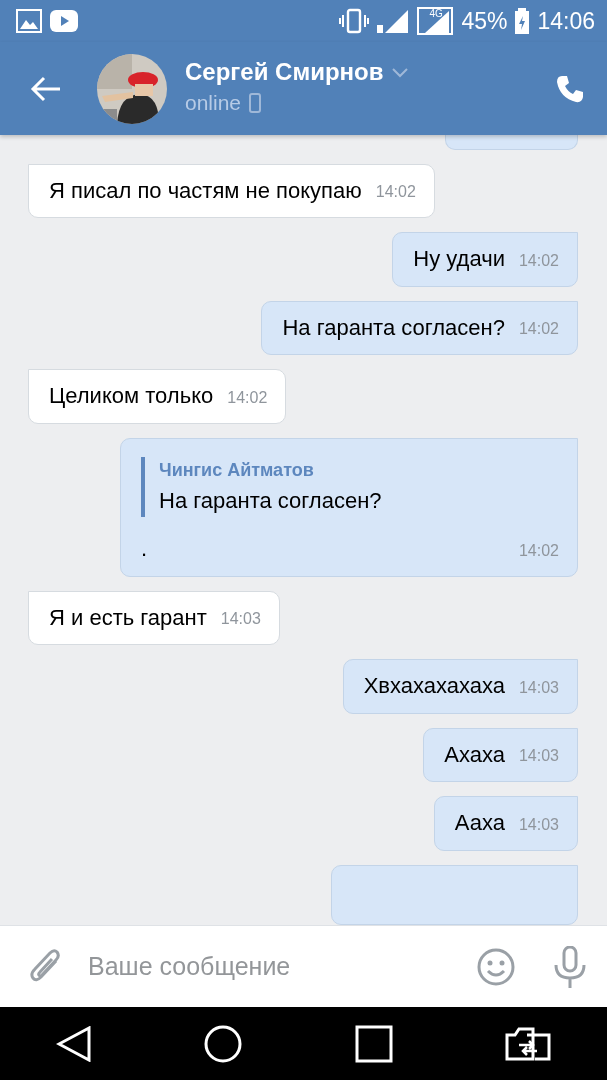  I want to click on phone-icon, so click(570, 88).